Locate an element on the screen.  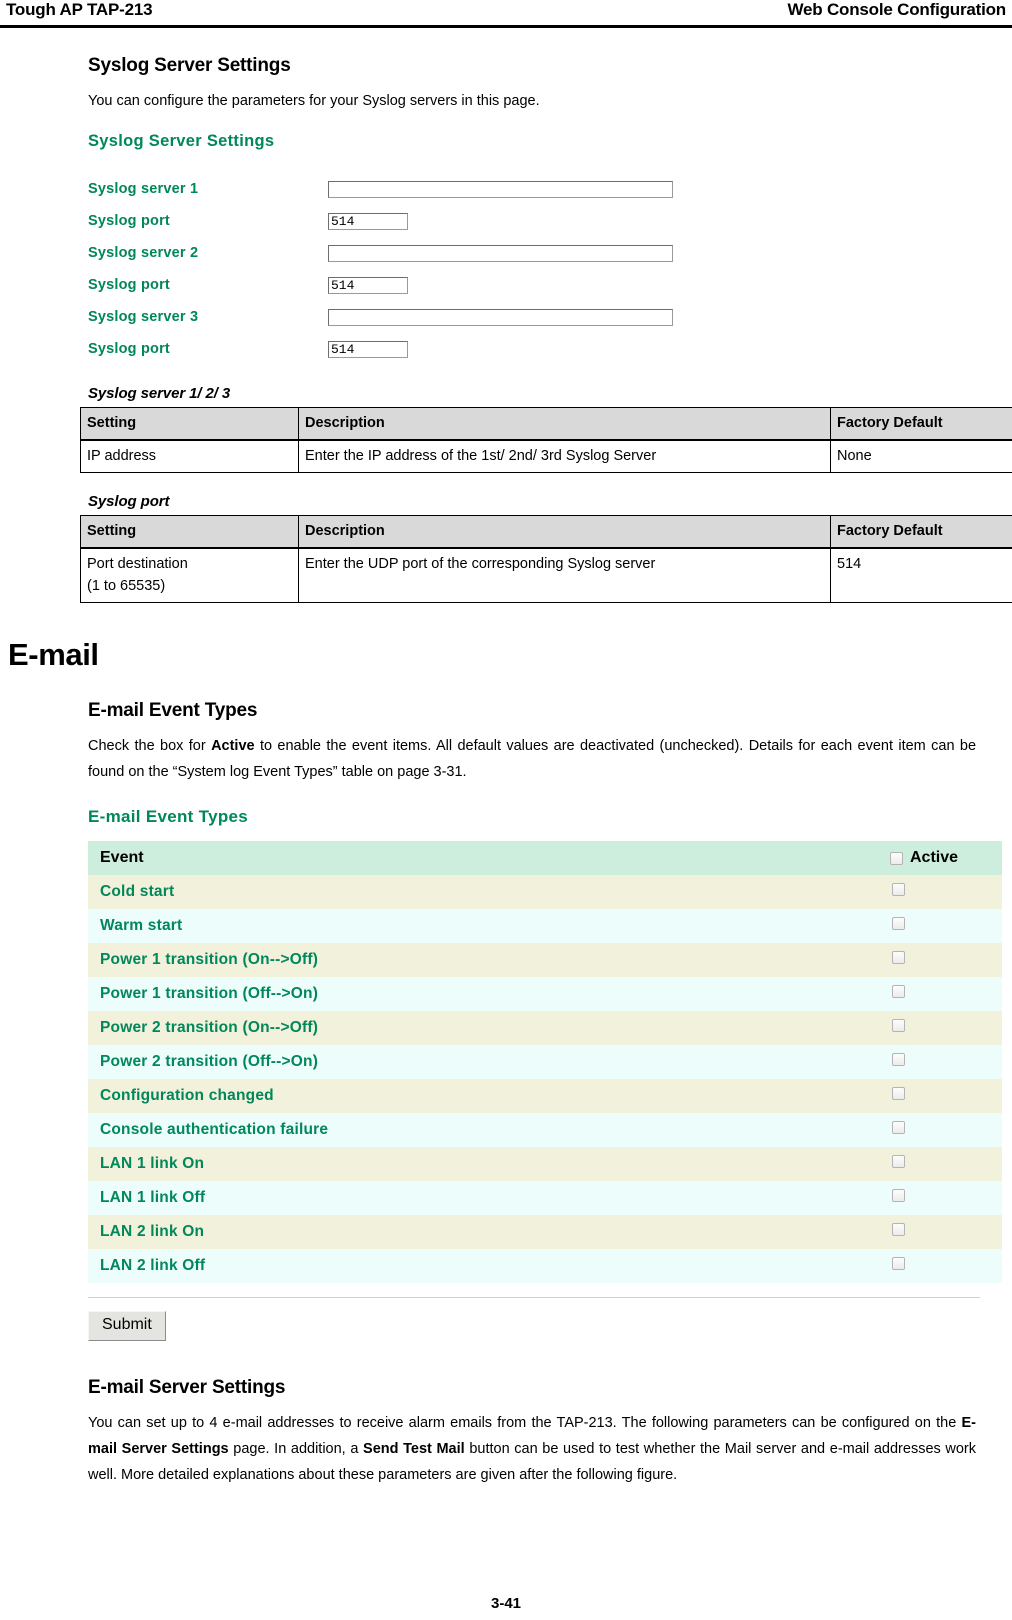
paragraph-bold-send-test-mail: Send Test Mail is located at coordinates (414, 1449).